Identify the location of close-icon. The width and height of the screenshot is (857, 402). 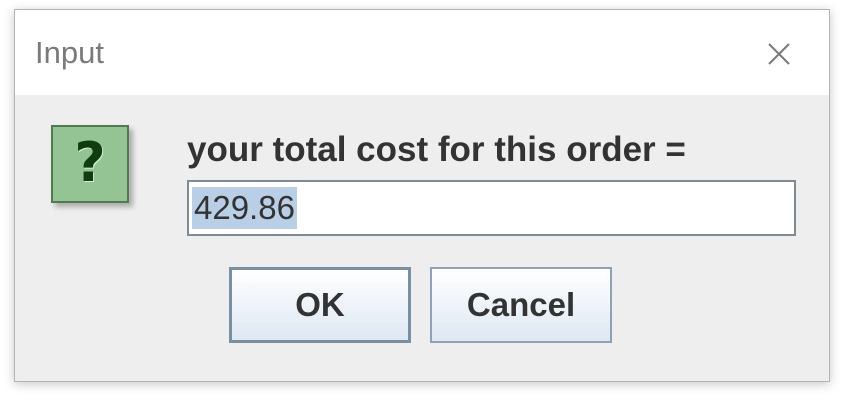
(779, 54).